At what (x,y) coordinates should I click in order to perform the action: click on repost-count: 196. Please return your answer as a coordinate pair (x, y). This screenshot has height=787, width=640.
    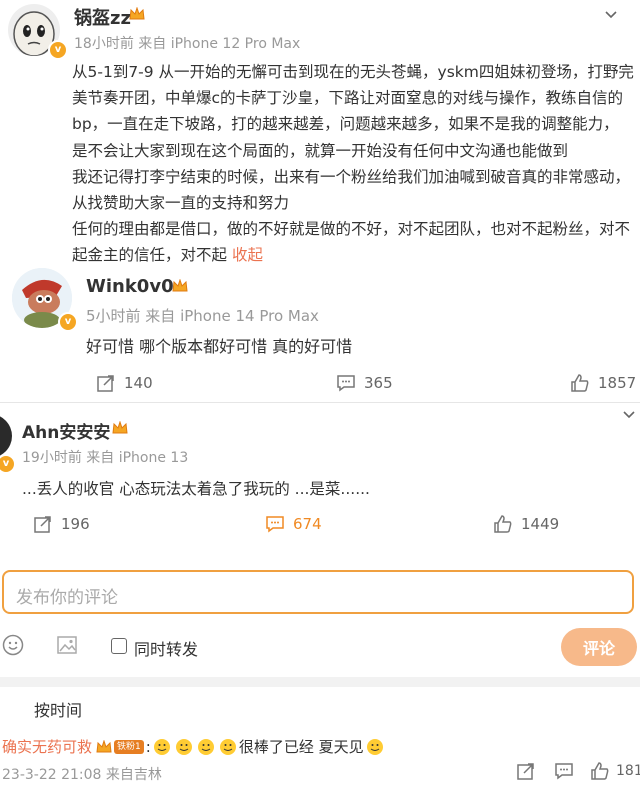
    Looking at the image, I should click on (75, 524).